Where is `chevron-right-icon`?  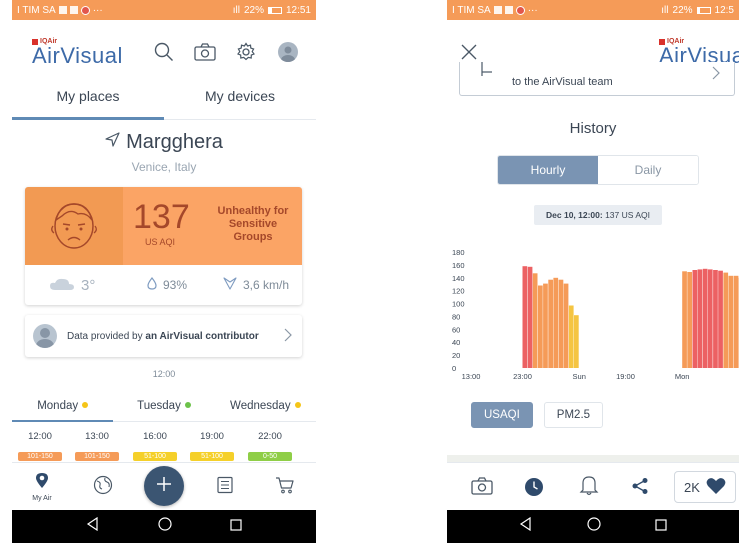 chevron-right-icon is located at coordinates (288, 336).